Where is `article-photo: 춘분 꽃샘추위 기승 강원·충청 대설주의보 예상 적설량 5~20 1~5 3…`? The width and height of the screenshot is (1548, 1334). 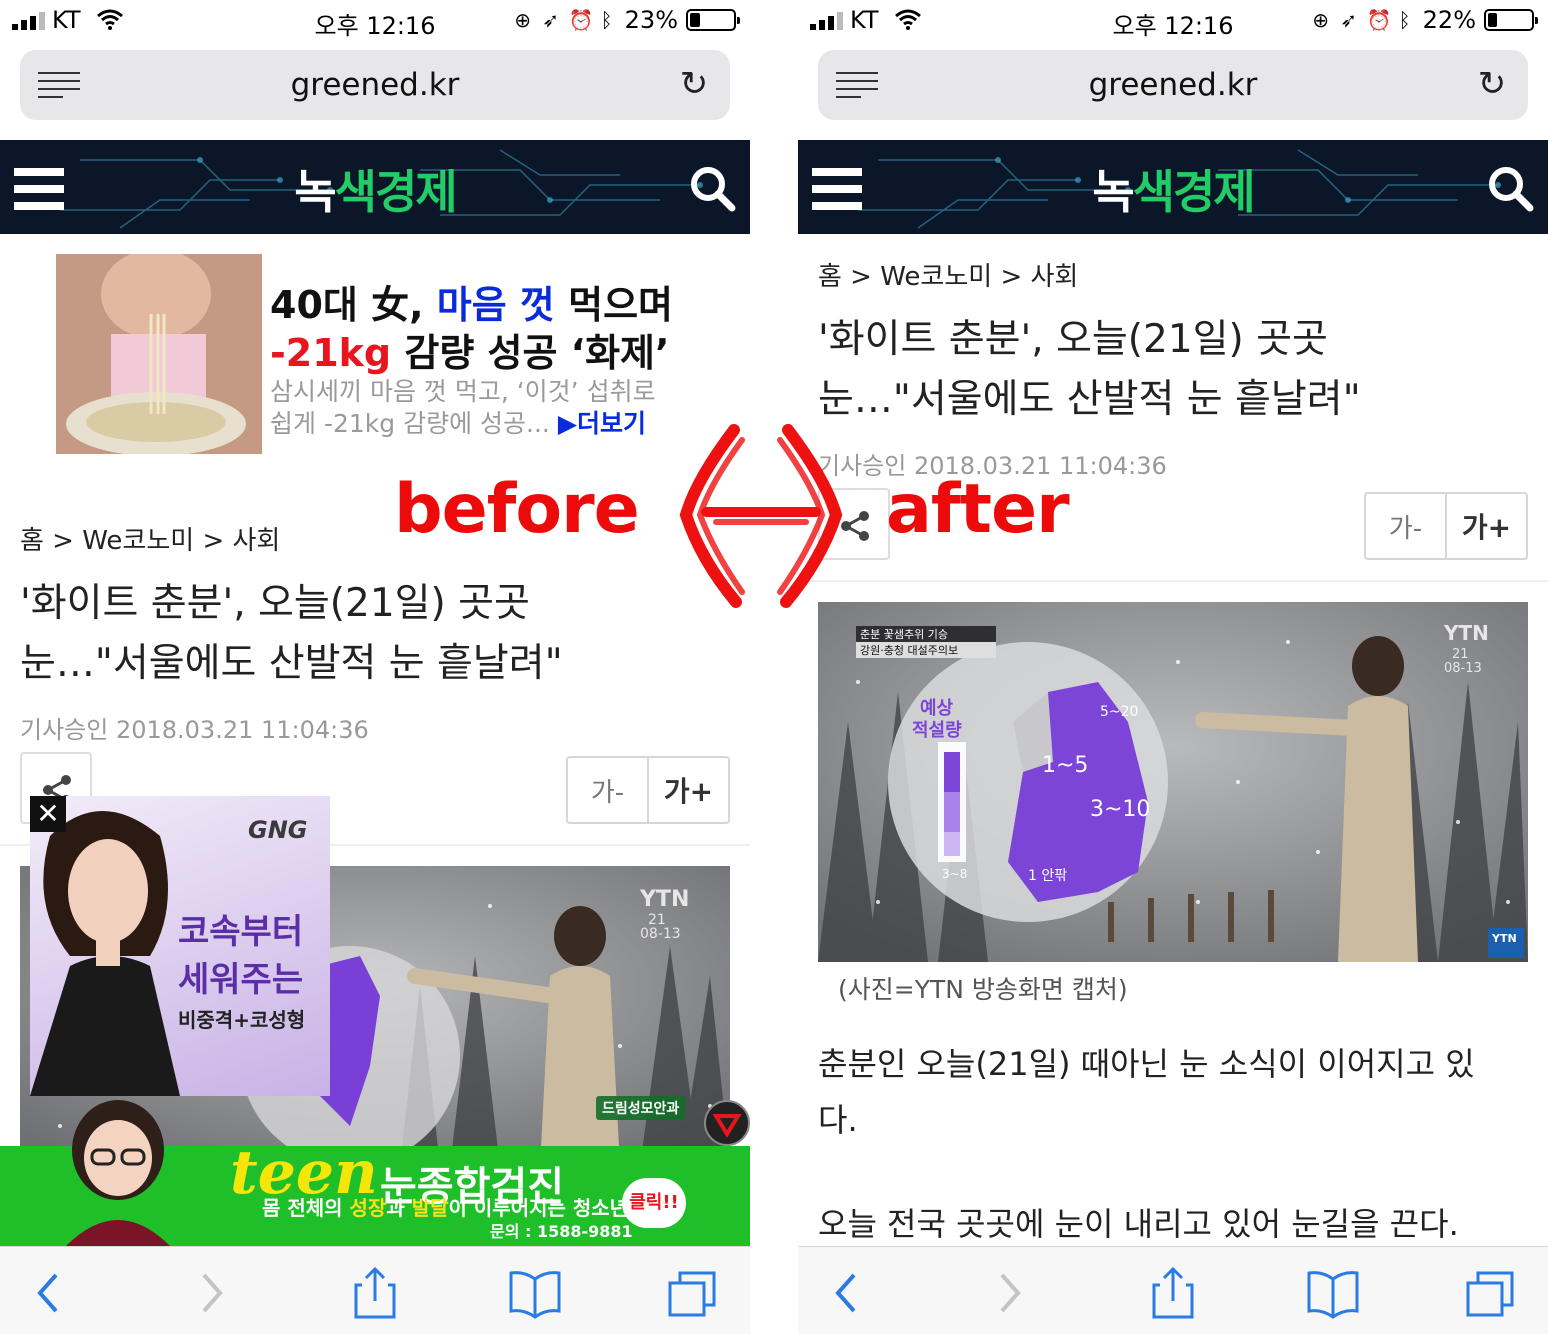
article-photo: 춘분 꽃샘추위 기승 강원·충청 대설주의보 예상 적설량 5~20 1~5 3… is located at coordinates (1173, 782).